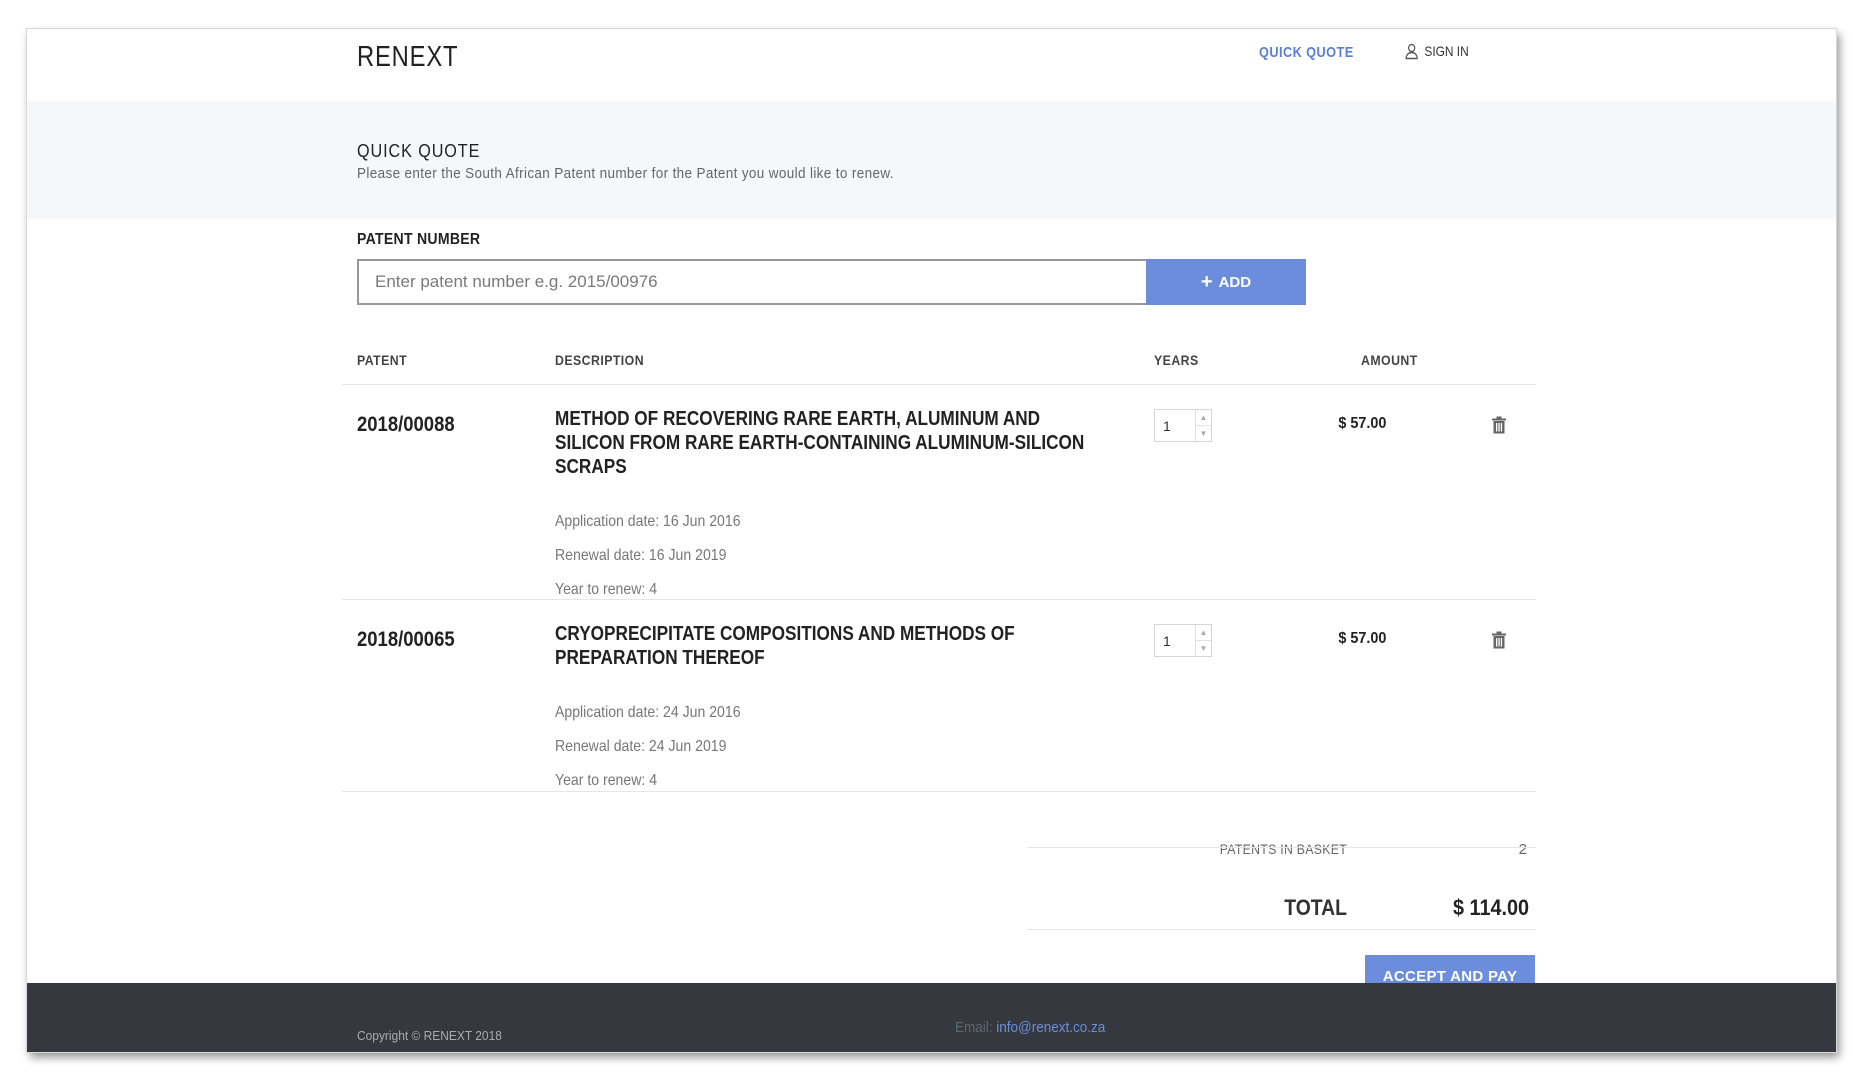 This screenshot has height=1080, width=1853. I want to click on total-label: TOTAL, so click(1315, 907).